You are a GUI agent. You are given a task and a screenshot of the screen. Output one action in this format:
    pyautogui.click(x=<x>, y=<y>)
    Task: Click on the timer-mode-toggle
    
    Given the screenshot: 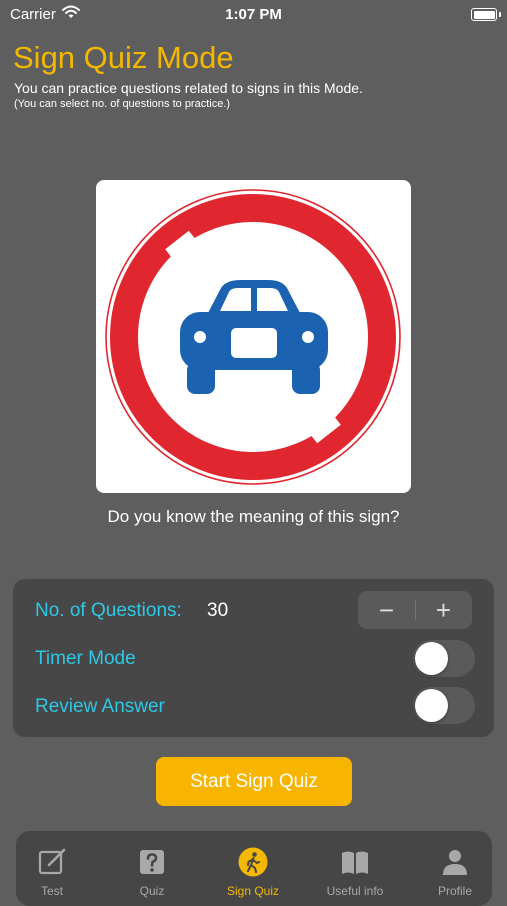 What is the action you would take?
    pyautogui.click(x=444, y=658)
    